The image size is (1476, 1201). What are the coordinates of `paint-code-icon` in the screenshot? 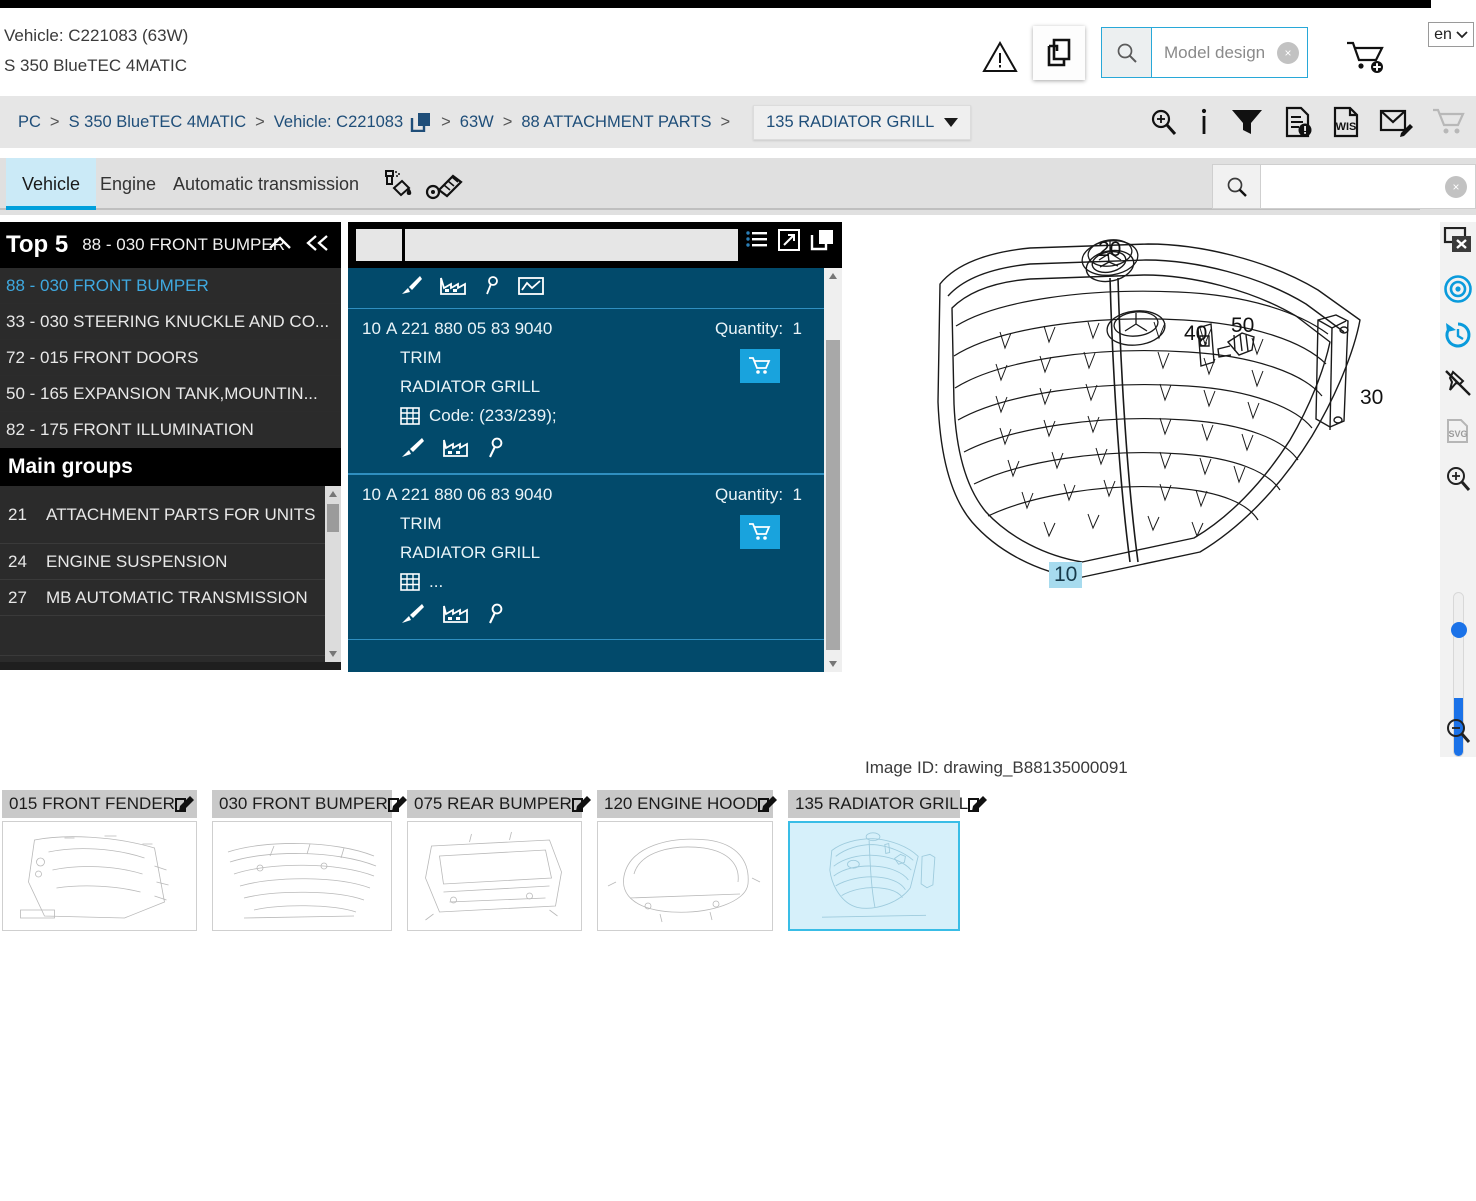 It's located at (398, 186).